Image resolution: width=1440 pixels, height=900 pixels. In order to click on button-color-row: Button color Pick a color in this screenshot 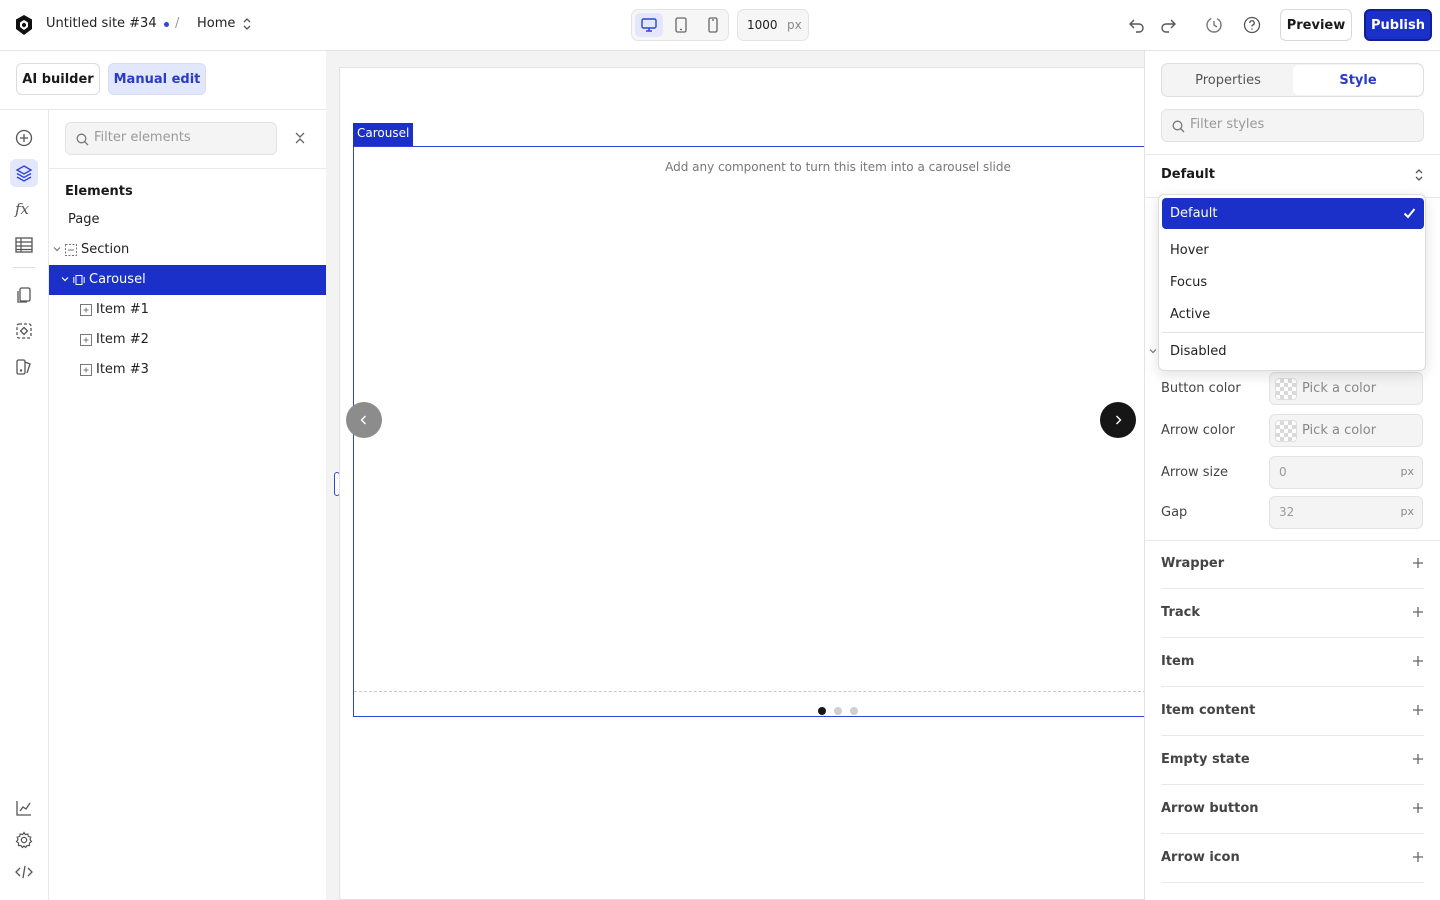, I will do `click(1292, 388)`.